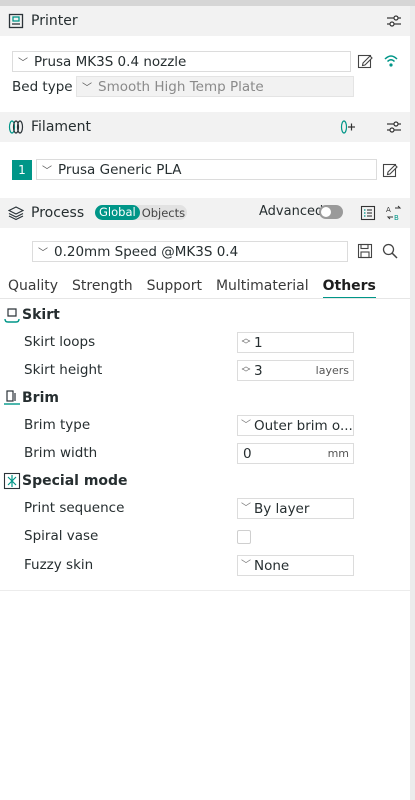 This screenshot has height=800, width=415. I want to click on add-filament-icon, so click(348, 127).